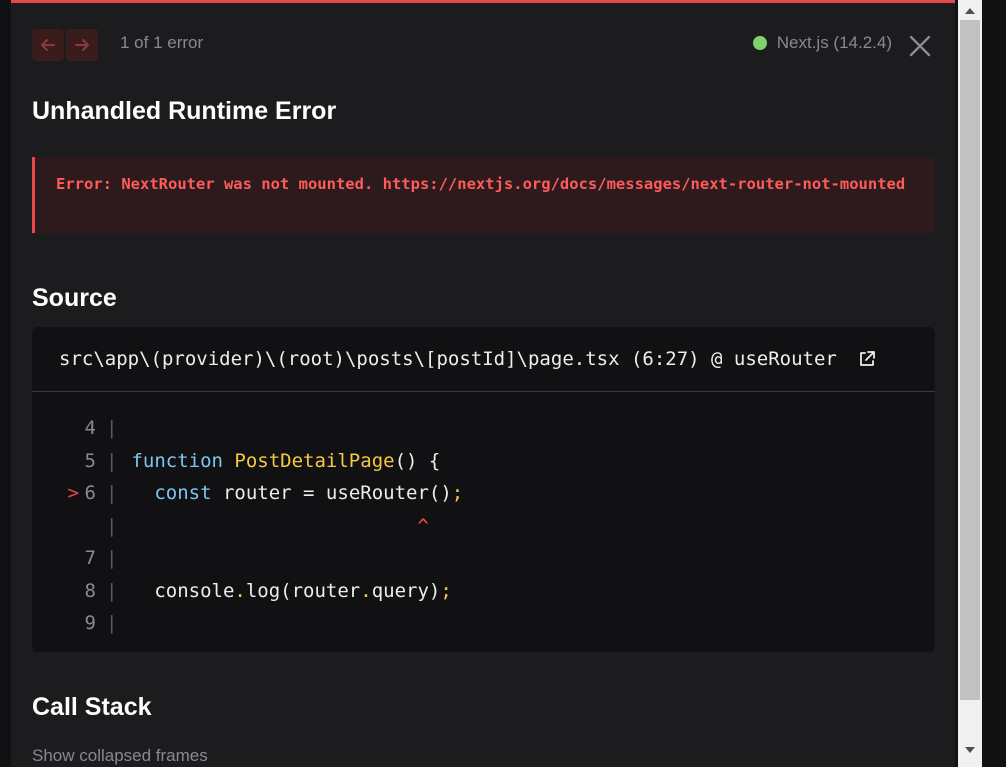  Describe the element at coordinates (834, 42) in the screenshot. I see `version-label: Next.js (14.2.4)` at that location.